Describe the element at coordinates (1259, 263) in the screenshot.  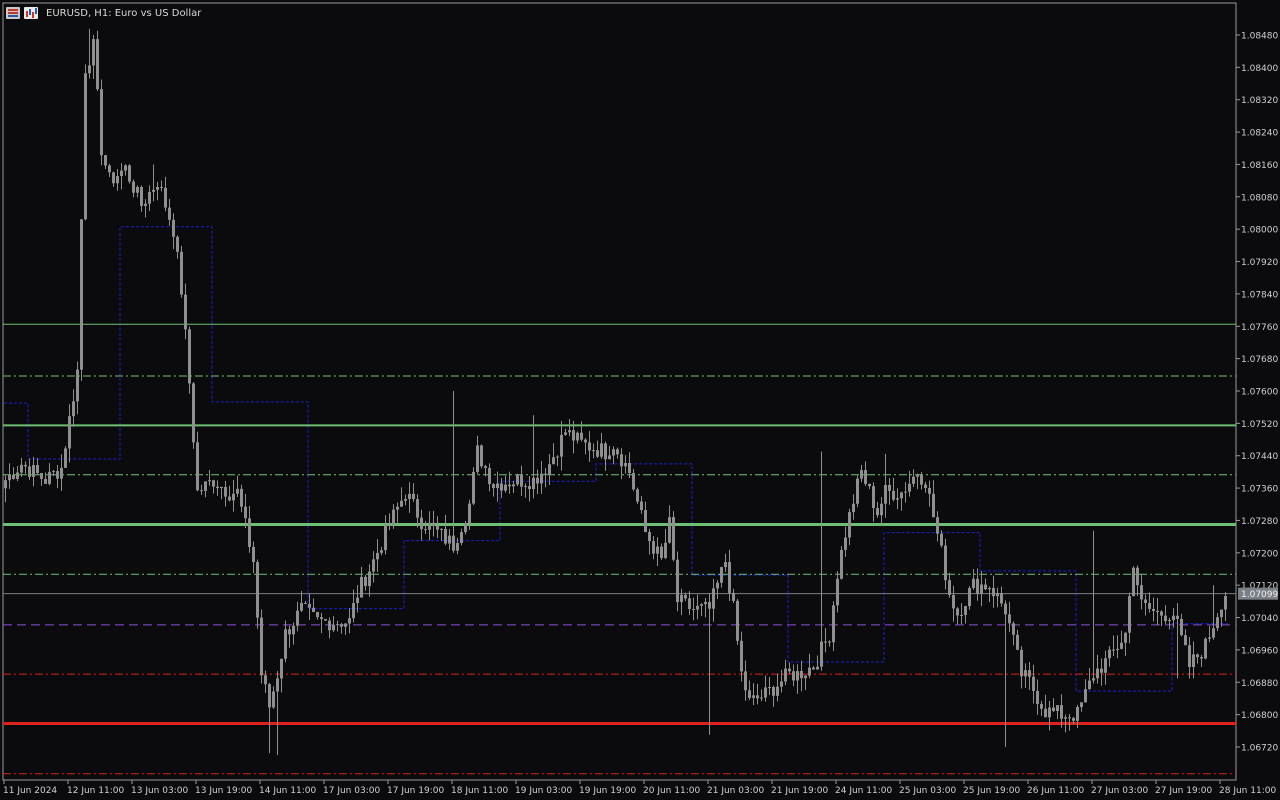
I see `y-tick-label: 1.07920` at that location.